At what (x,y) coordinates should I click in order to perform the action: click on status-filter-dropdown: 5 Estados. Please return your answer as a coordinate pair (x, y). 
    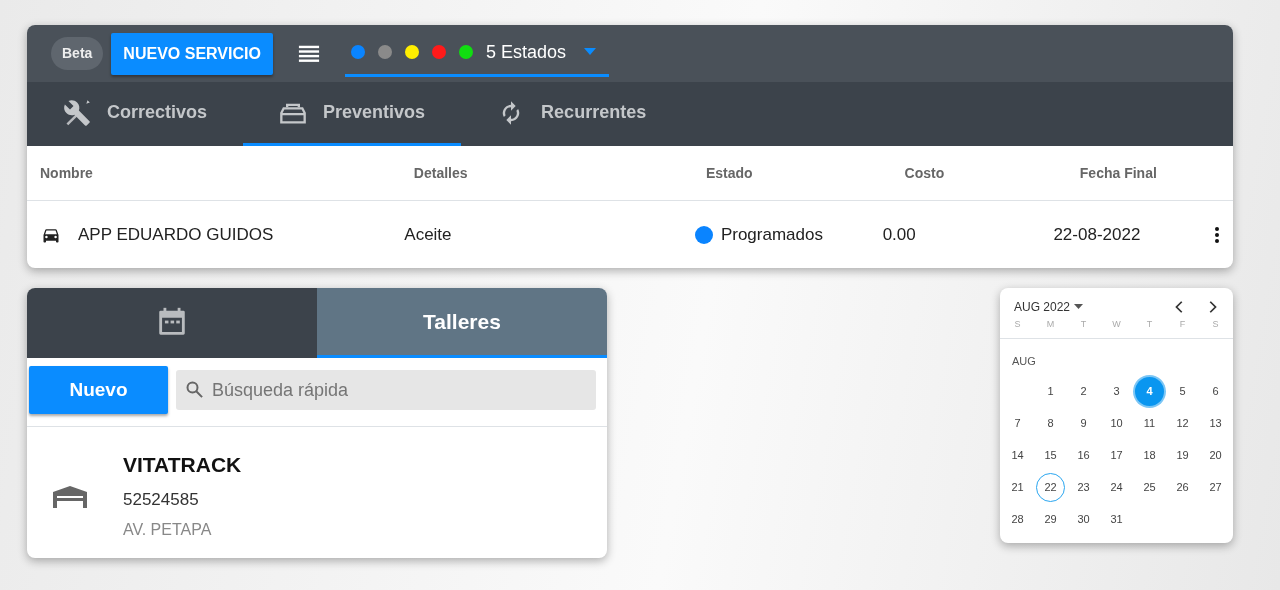
    Looking at the image, I should click on (476, 53).